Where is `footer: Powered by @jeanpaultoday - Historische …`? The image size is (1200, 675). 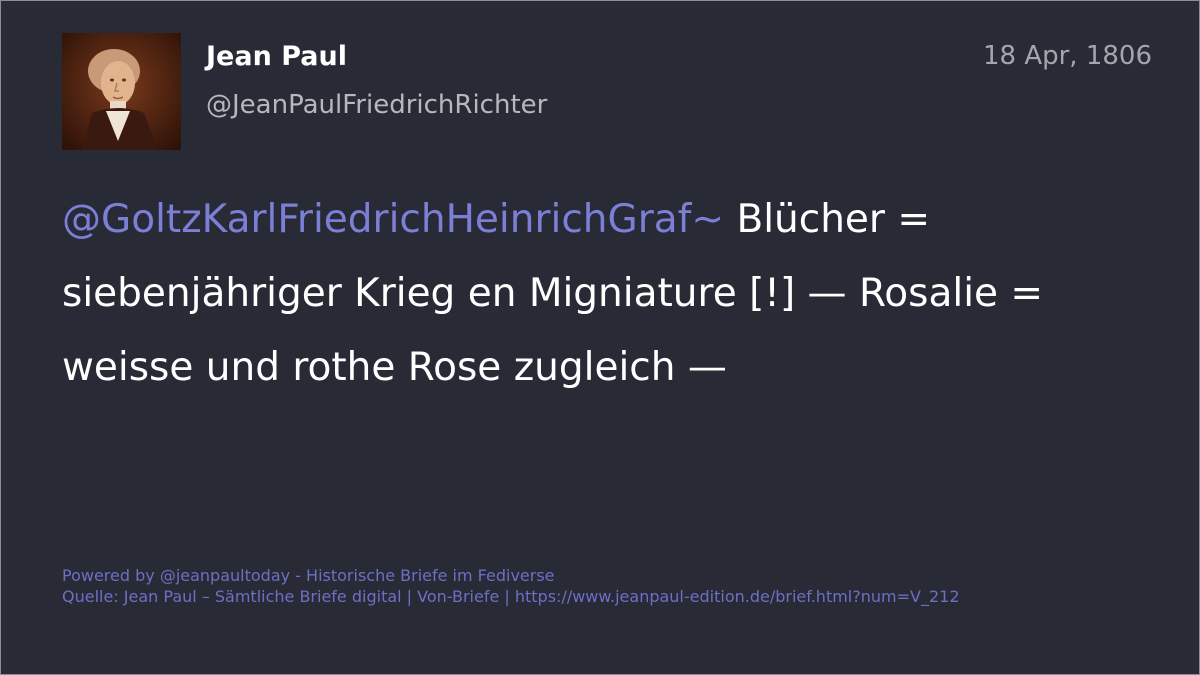 footer: Powered by @jeanpaultoday - Historische … is located at coordinates (511, 586).